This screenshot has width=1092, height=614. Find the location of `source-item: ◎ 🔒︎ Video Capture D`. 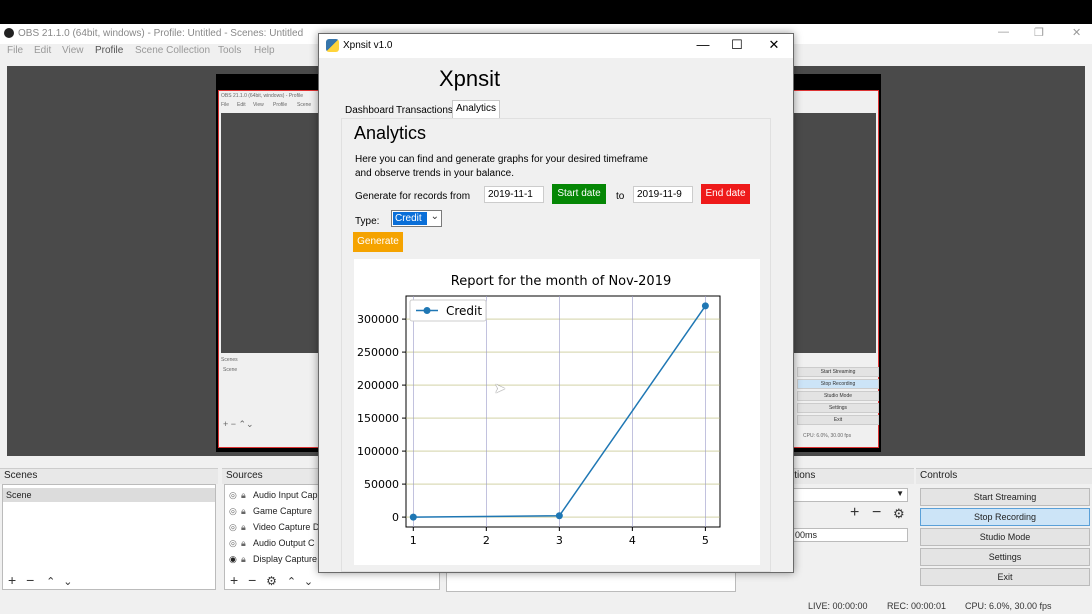

source-item: ◎ 🔒︎ Video Capture D is located at coordinates (274, 527).